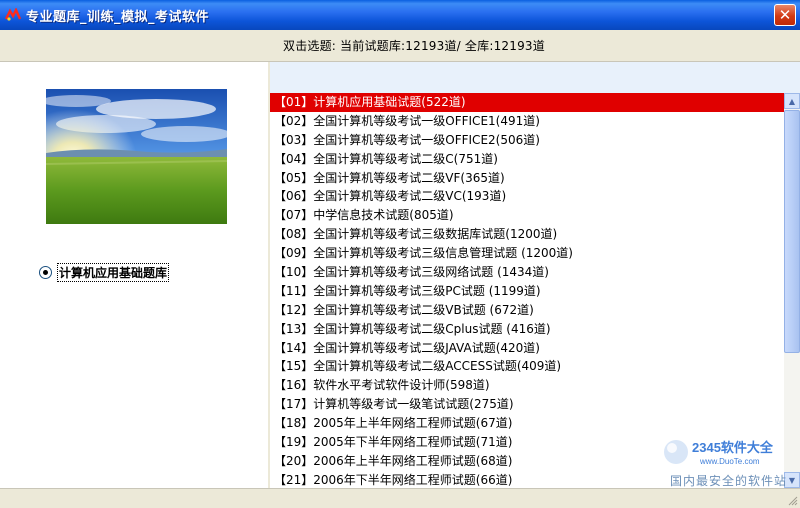 This screenshot has height=508, width=800. I want to click on info-bar: 双击选题: 当前试题库:12193道/ 全库:12193道, so click(400, 46).